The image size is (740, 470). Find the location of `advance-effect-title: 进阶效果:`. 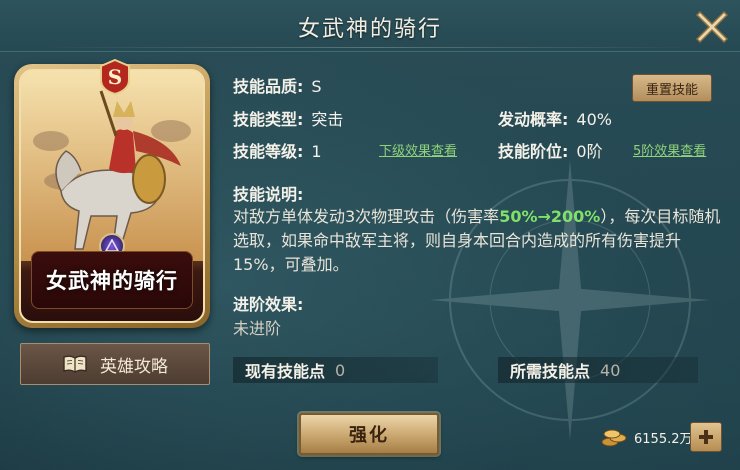

advance-effect-title: 进阶效果: is located at coordinates (268, 304).